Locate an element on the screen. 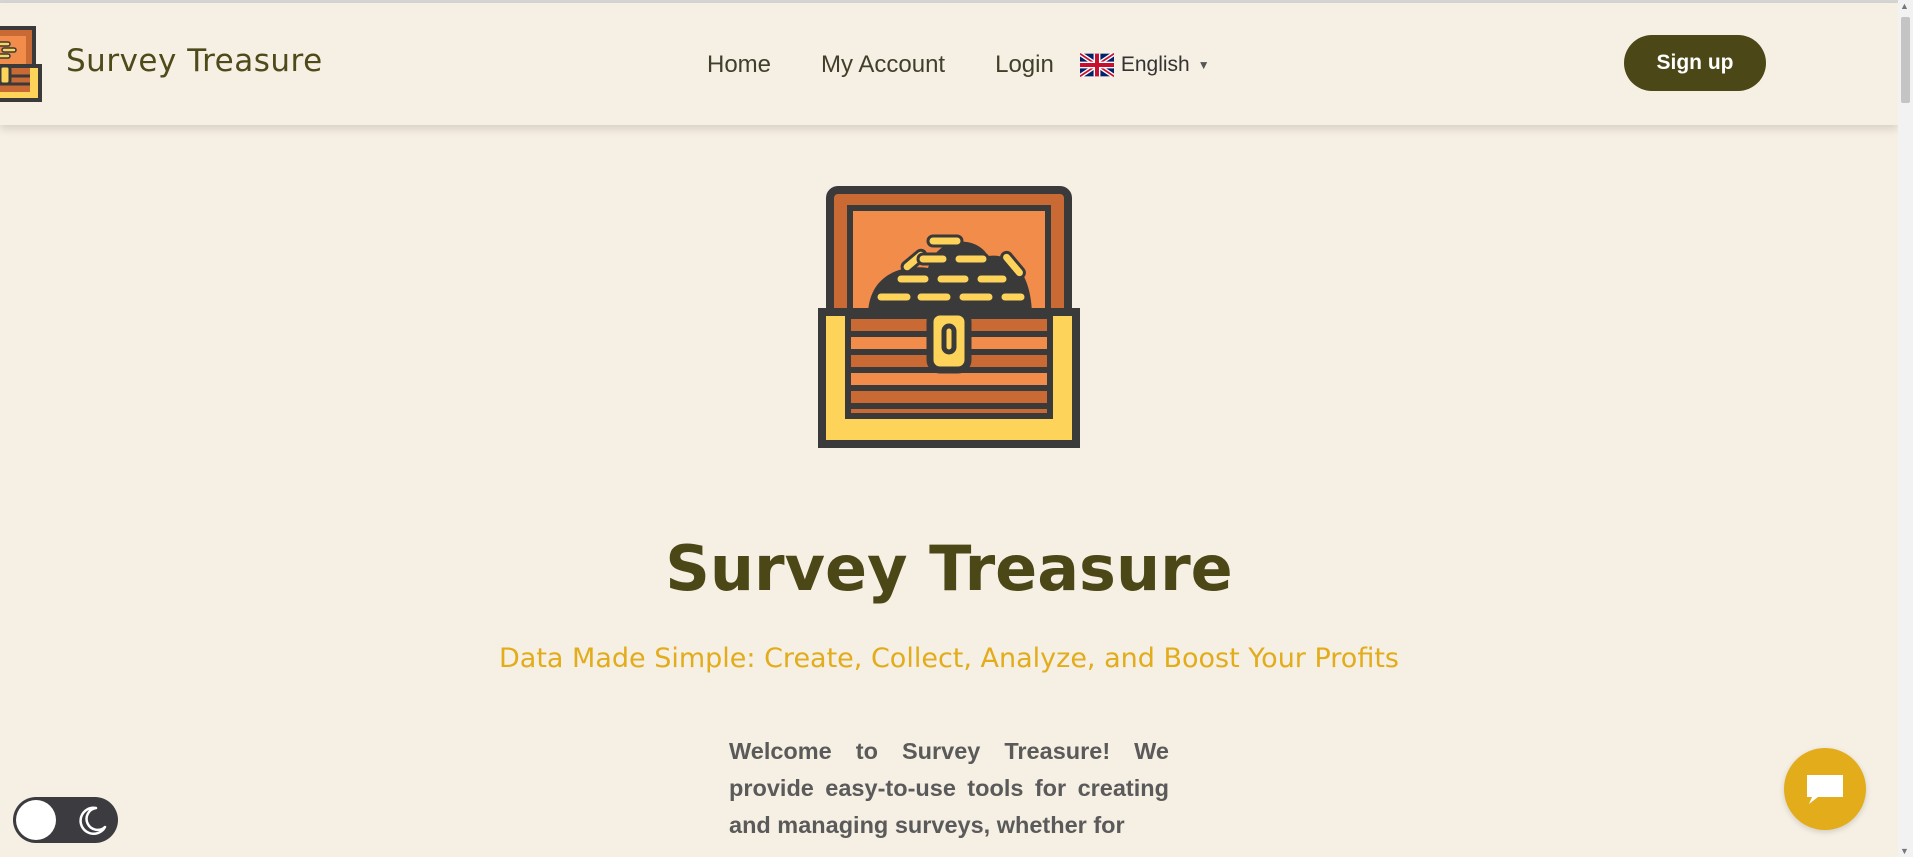  main-nav: Home My Account Login English ▼ is located at coordinates (958, 65).